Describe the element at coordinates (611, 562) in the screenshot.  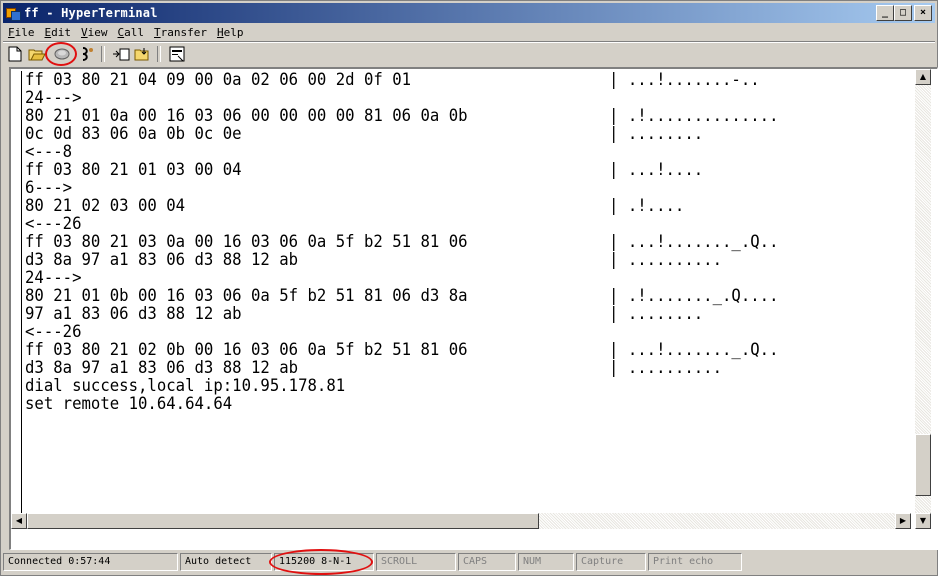
I see `capture-indicator: Capture` at that location.